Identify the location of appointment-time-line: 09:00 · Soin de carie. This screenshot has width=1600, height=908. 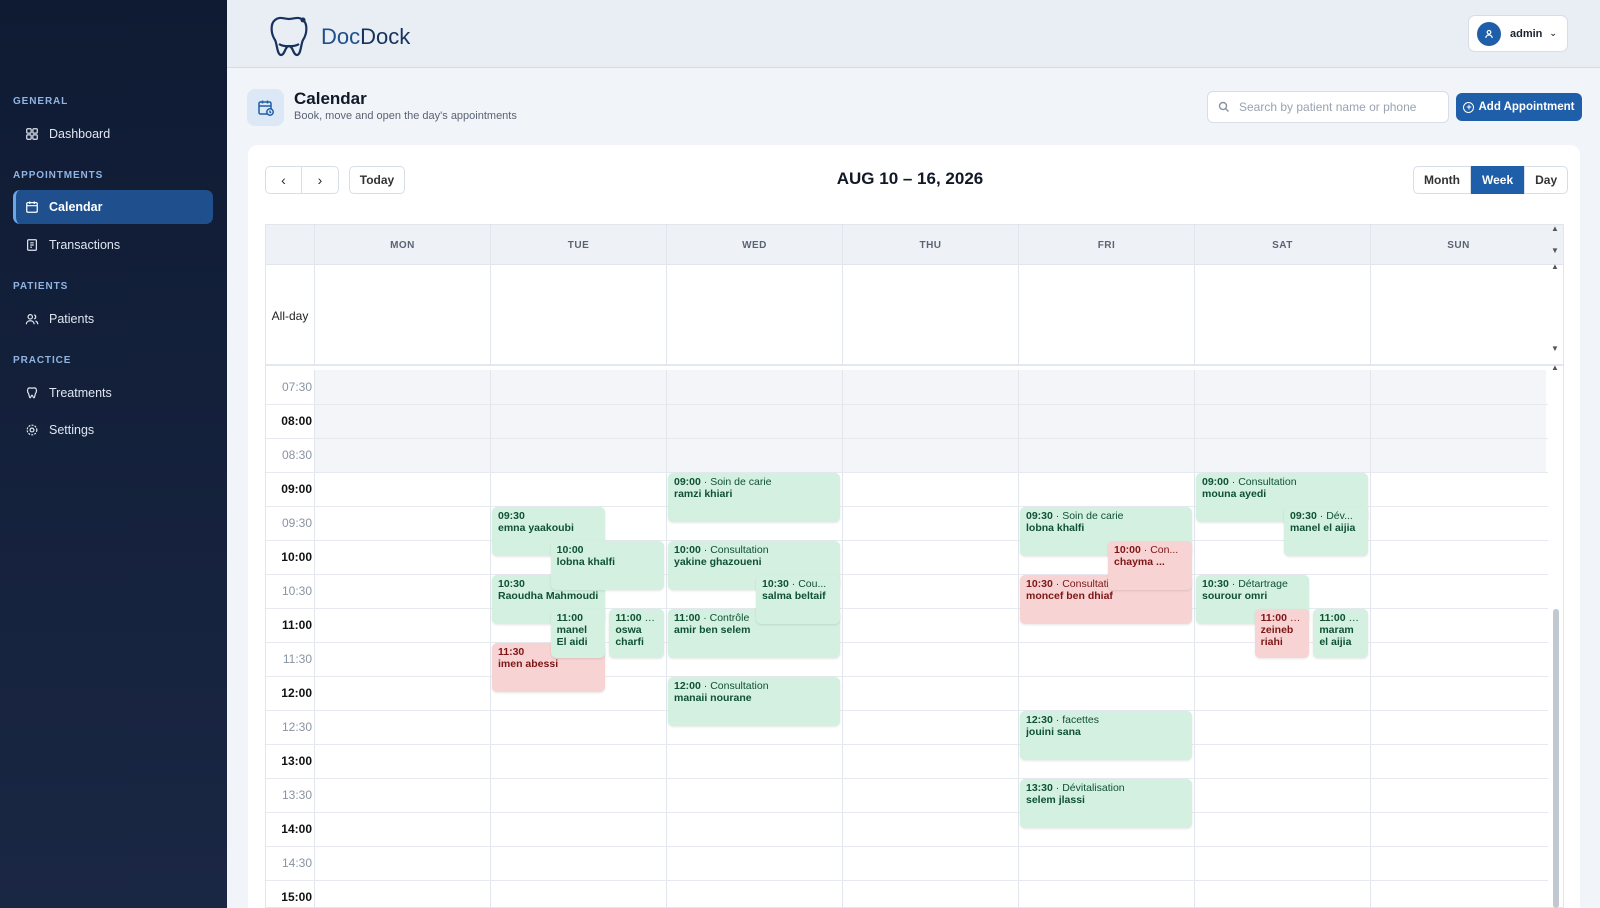
(754, 482).